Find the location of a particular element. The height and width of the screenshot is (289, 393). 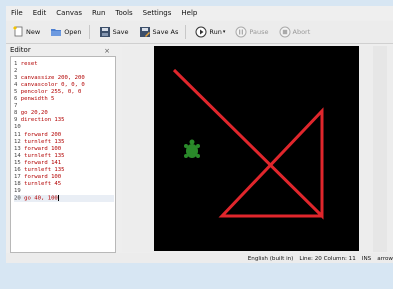

code-text: turnleft 45 is located at coordinates (43, 183).